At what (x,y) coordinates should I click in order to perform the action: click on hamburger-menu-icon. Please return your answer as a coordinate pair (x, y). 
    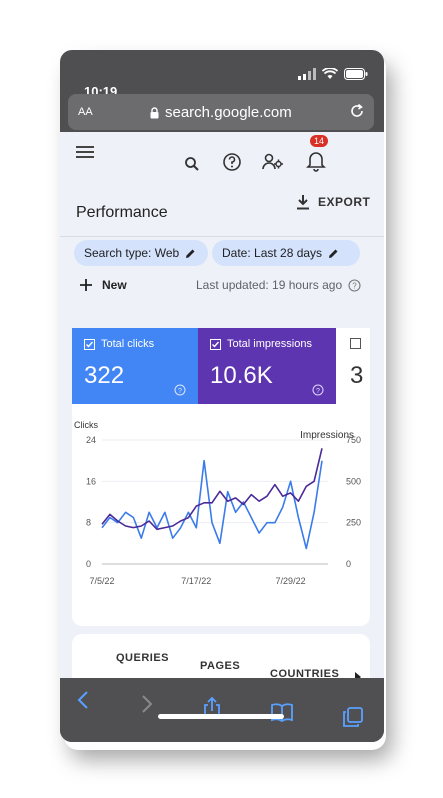
    Looking at the image, I should click on (85, 153).